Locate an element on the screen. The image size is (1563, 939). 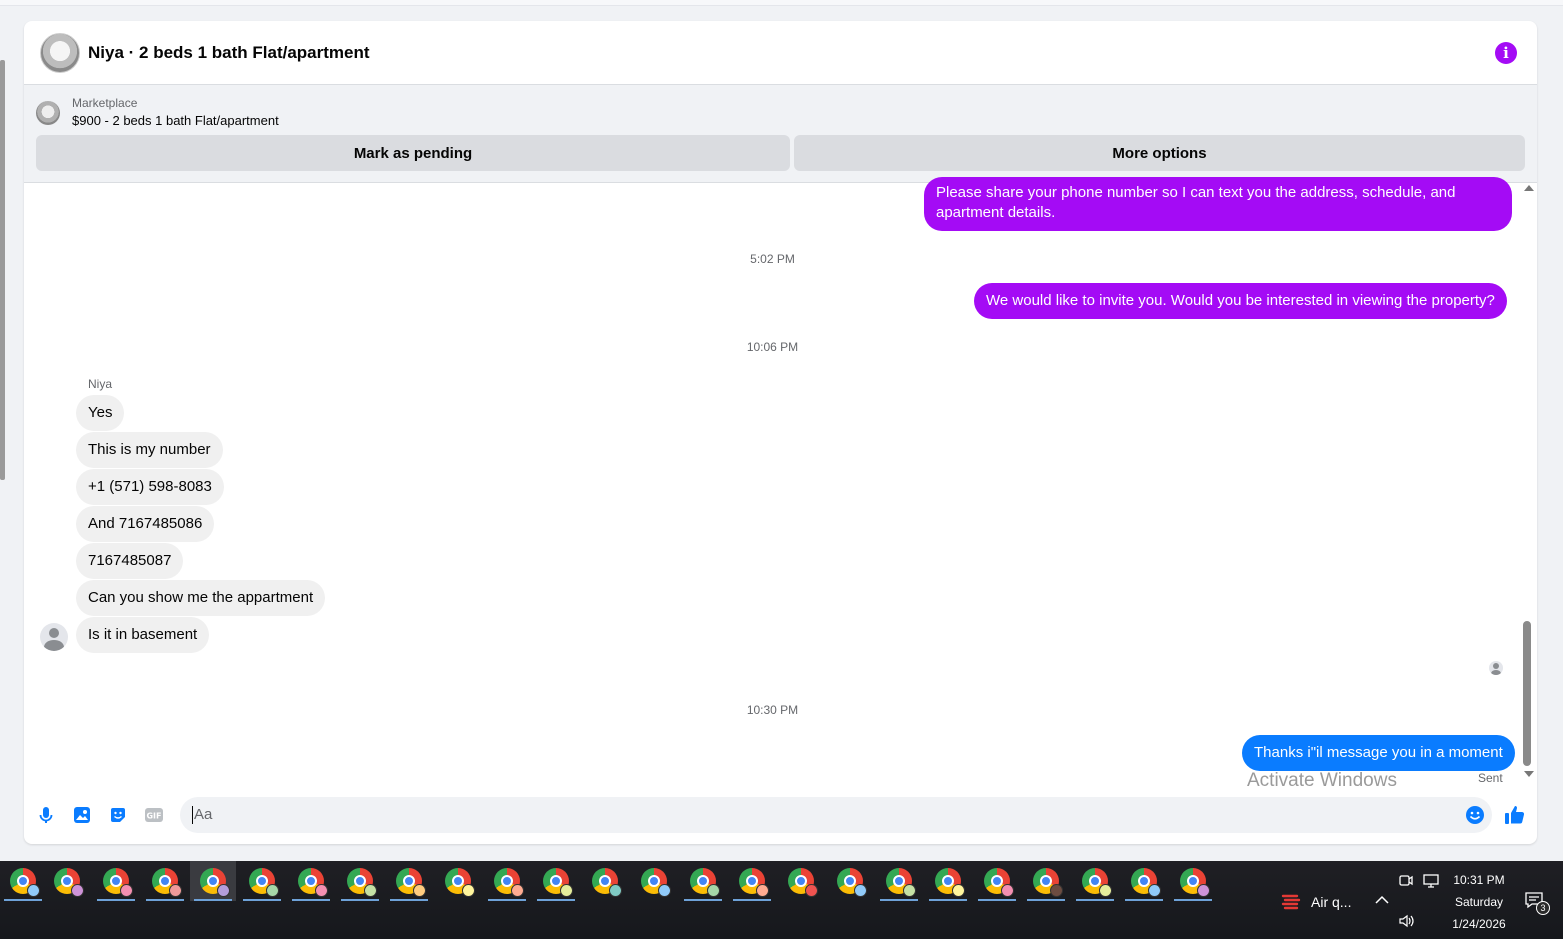
message-status: Sent is located at coordinates (1490, 778).